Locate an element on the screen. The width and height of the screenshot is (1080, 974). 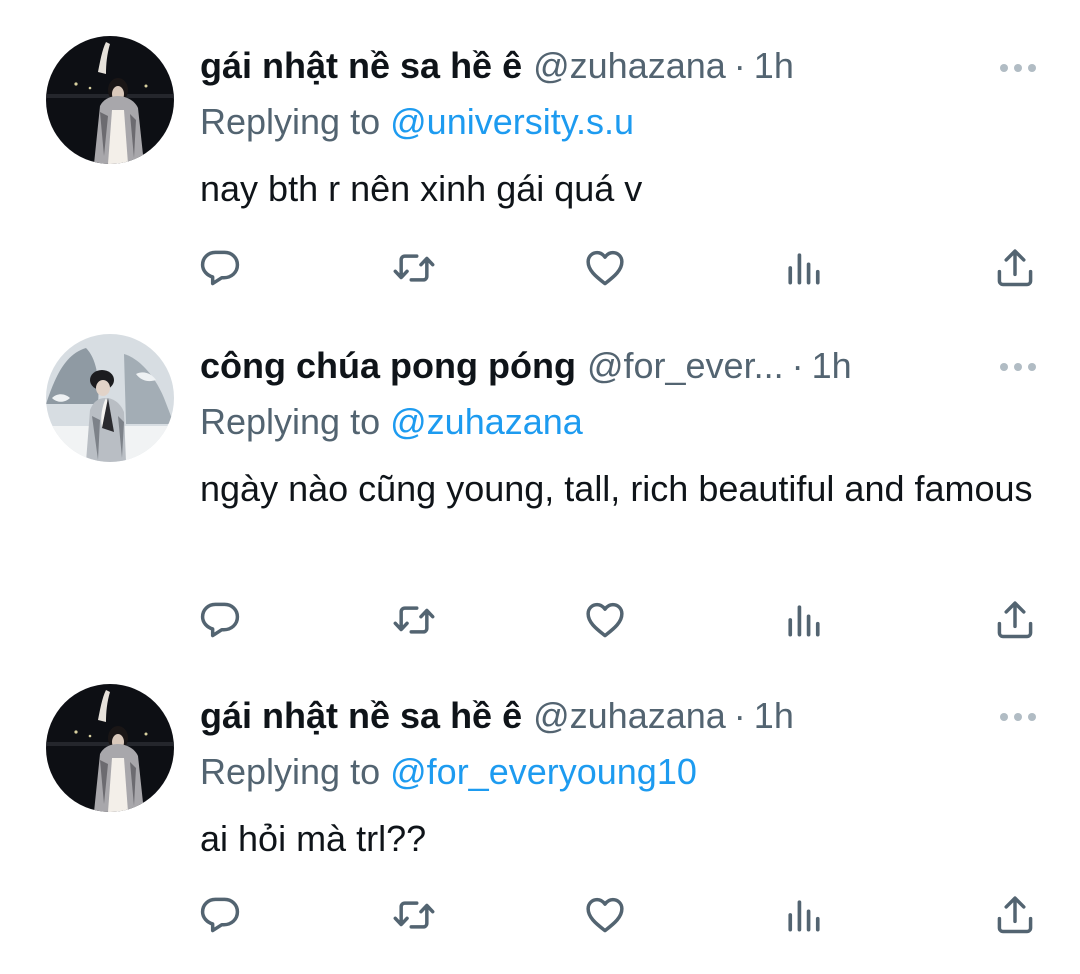
replying-to-line: Replying to @zuhazana is located at coordinates (620, 422).